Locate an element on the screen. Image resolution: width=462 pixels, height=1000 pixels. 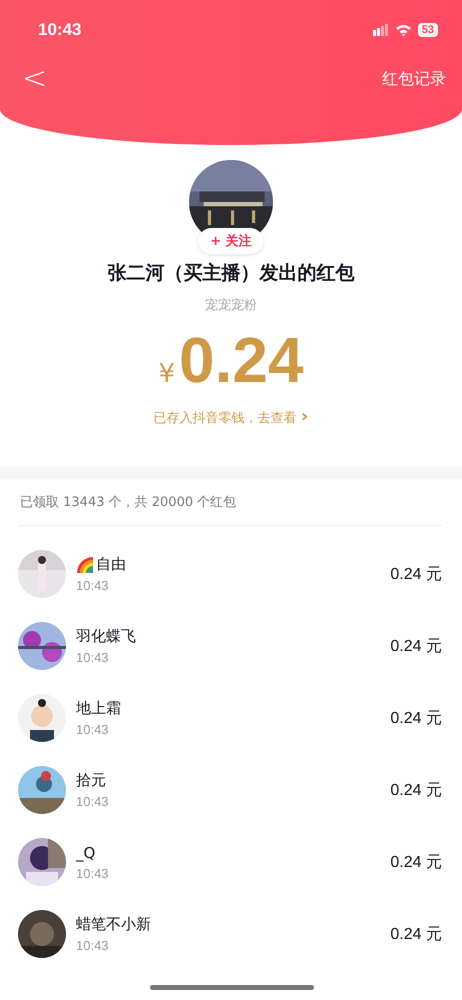
wallet-link: 已存入抖音零钱，去查看 › is located at coordinates (231, 416).